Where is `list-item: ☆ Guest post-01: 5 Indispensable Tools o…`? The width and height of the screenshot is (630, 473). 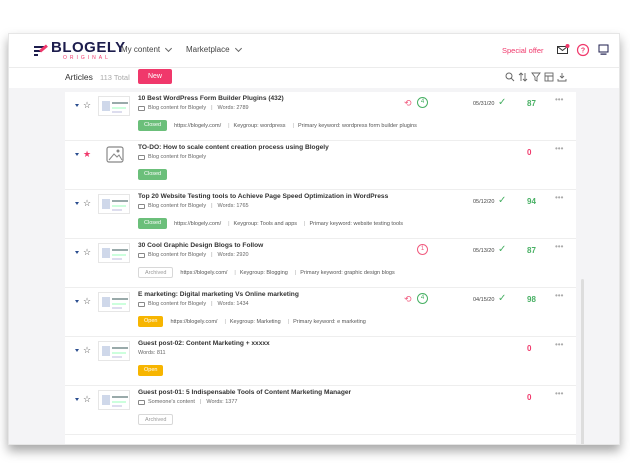
list-item: ☆ Guest post-01: 5 Indispensable Tools o… is located at coordinates (320, 410).